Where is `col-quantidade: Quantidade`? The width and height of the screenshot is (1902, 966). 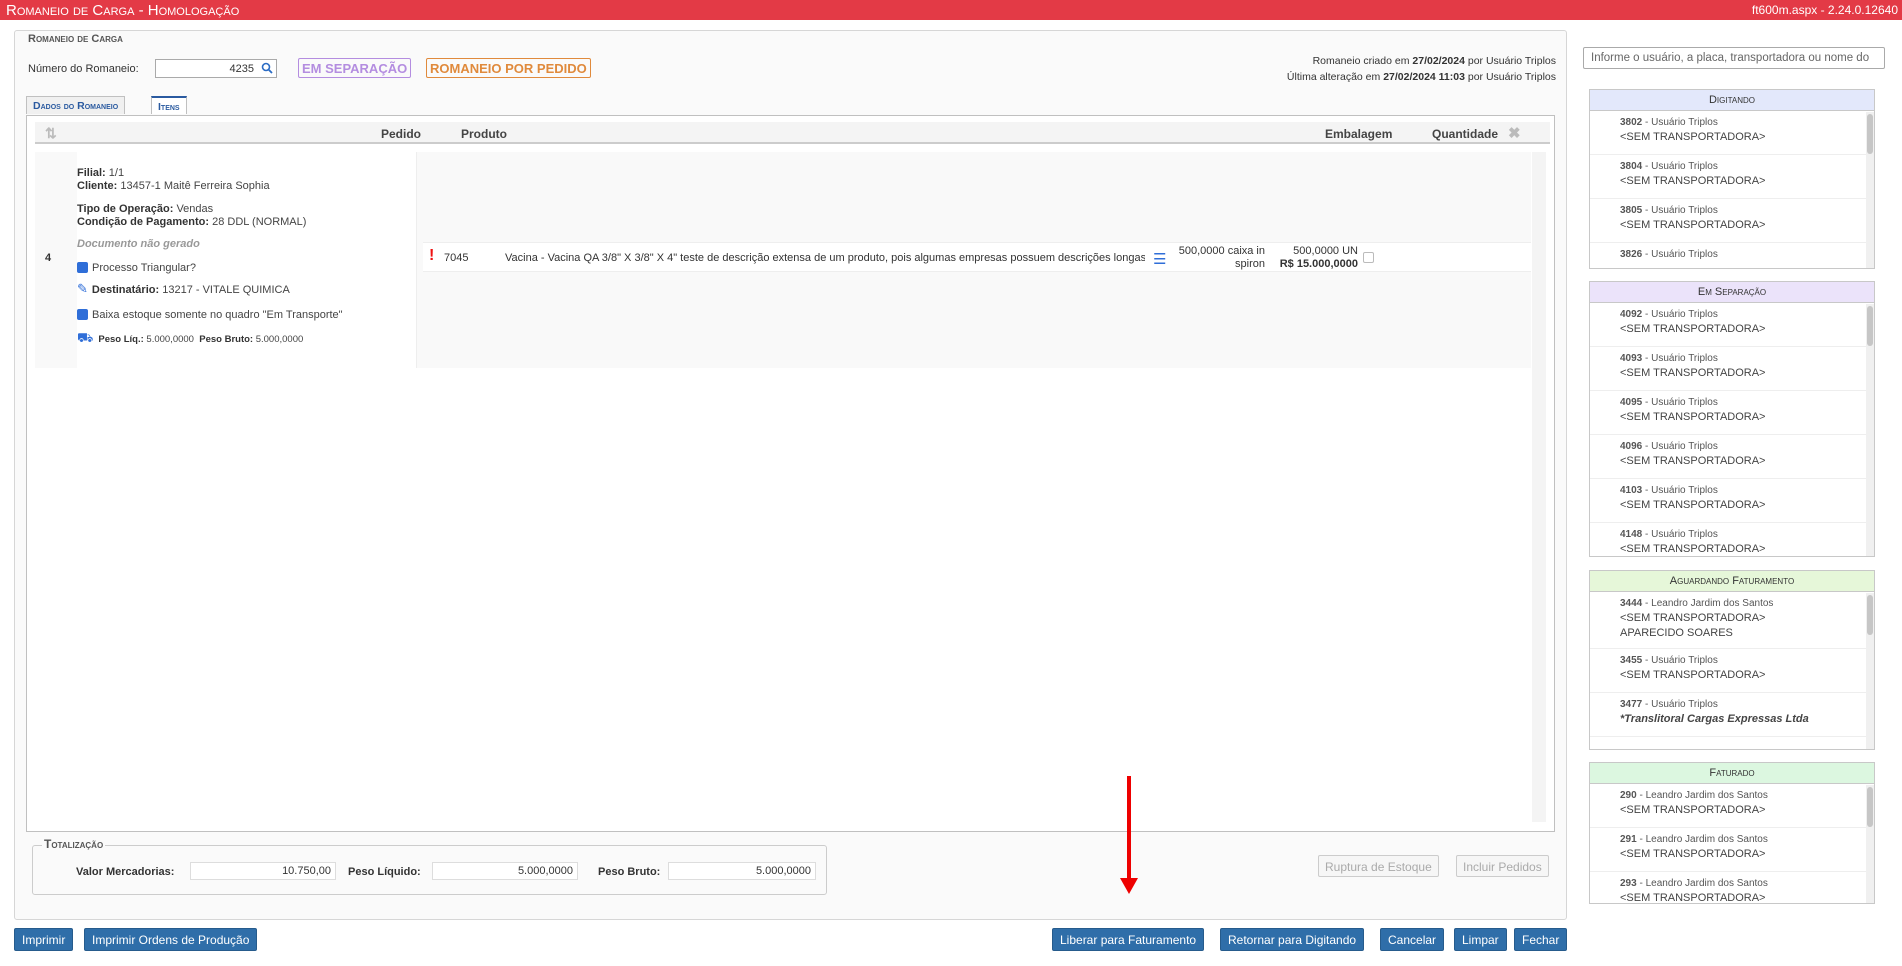 col-quantidade: Quantidade is located at coordinates (1465, 134).